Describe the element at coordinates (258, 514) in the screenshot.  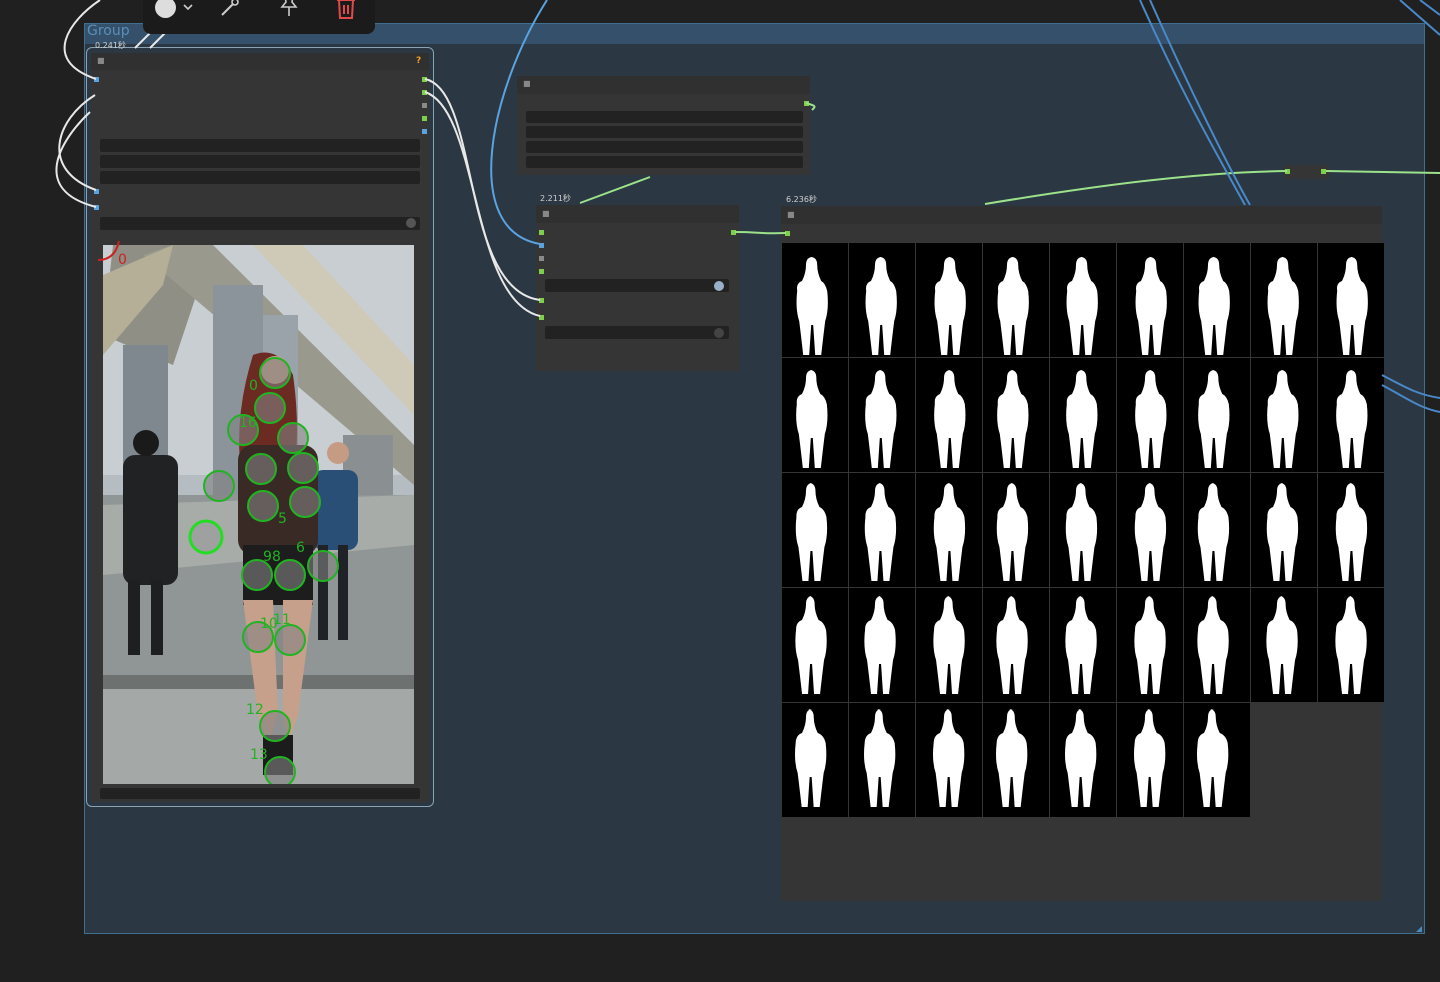
I see `pose-preview-image: 0 16 5 6 9 8 10 11 12 13` at that location.